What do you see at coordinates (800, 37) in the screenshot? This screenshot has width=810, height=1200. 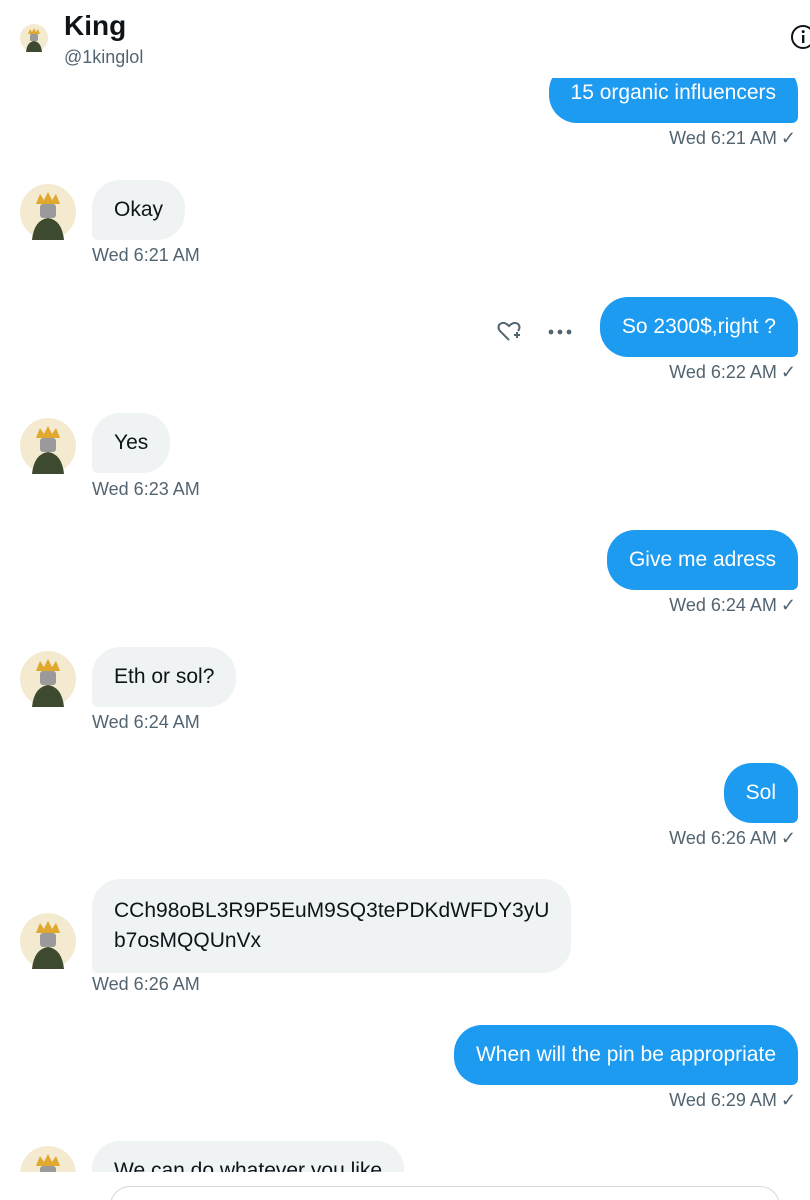 I see `info-icon` at bounding box center [800, 37].